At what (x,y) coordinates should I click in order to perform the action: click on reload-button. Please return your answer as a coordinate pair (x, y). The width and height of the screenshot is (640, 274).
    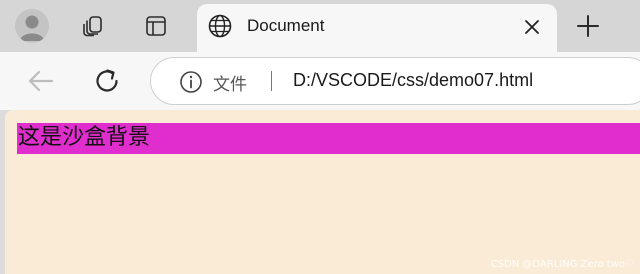
    Looking at the image, I should click on (107, 83).